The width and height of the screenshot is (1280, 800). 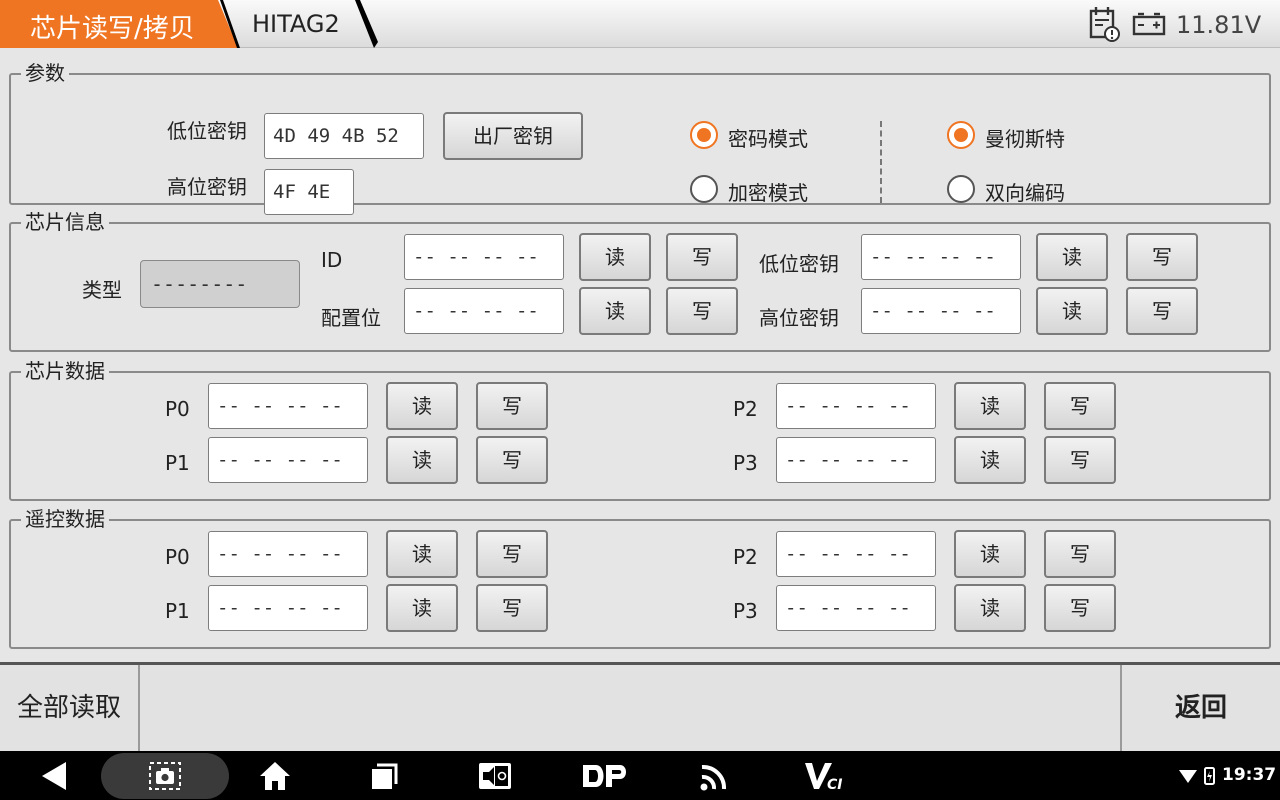 What do you see at coordinates (177, 409) in the screenshot?
I see `chip-data-p0-label: P0` at bounding box center [177, 409].